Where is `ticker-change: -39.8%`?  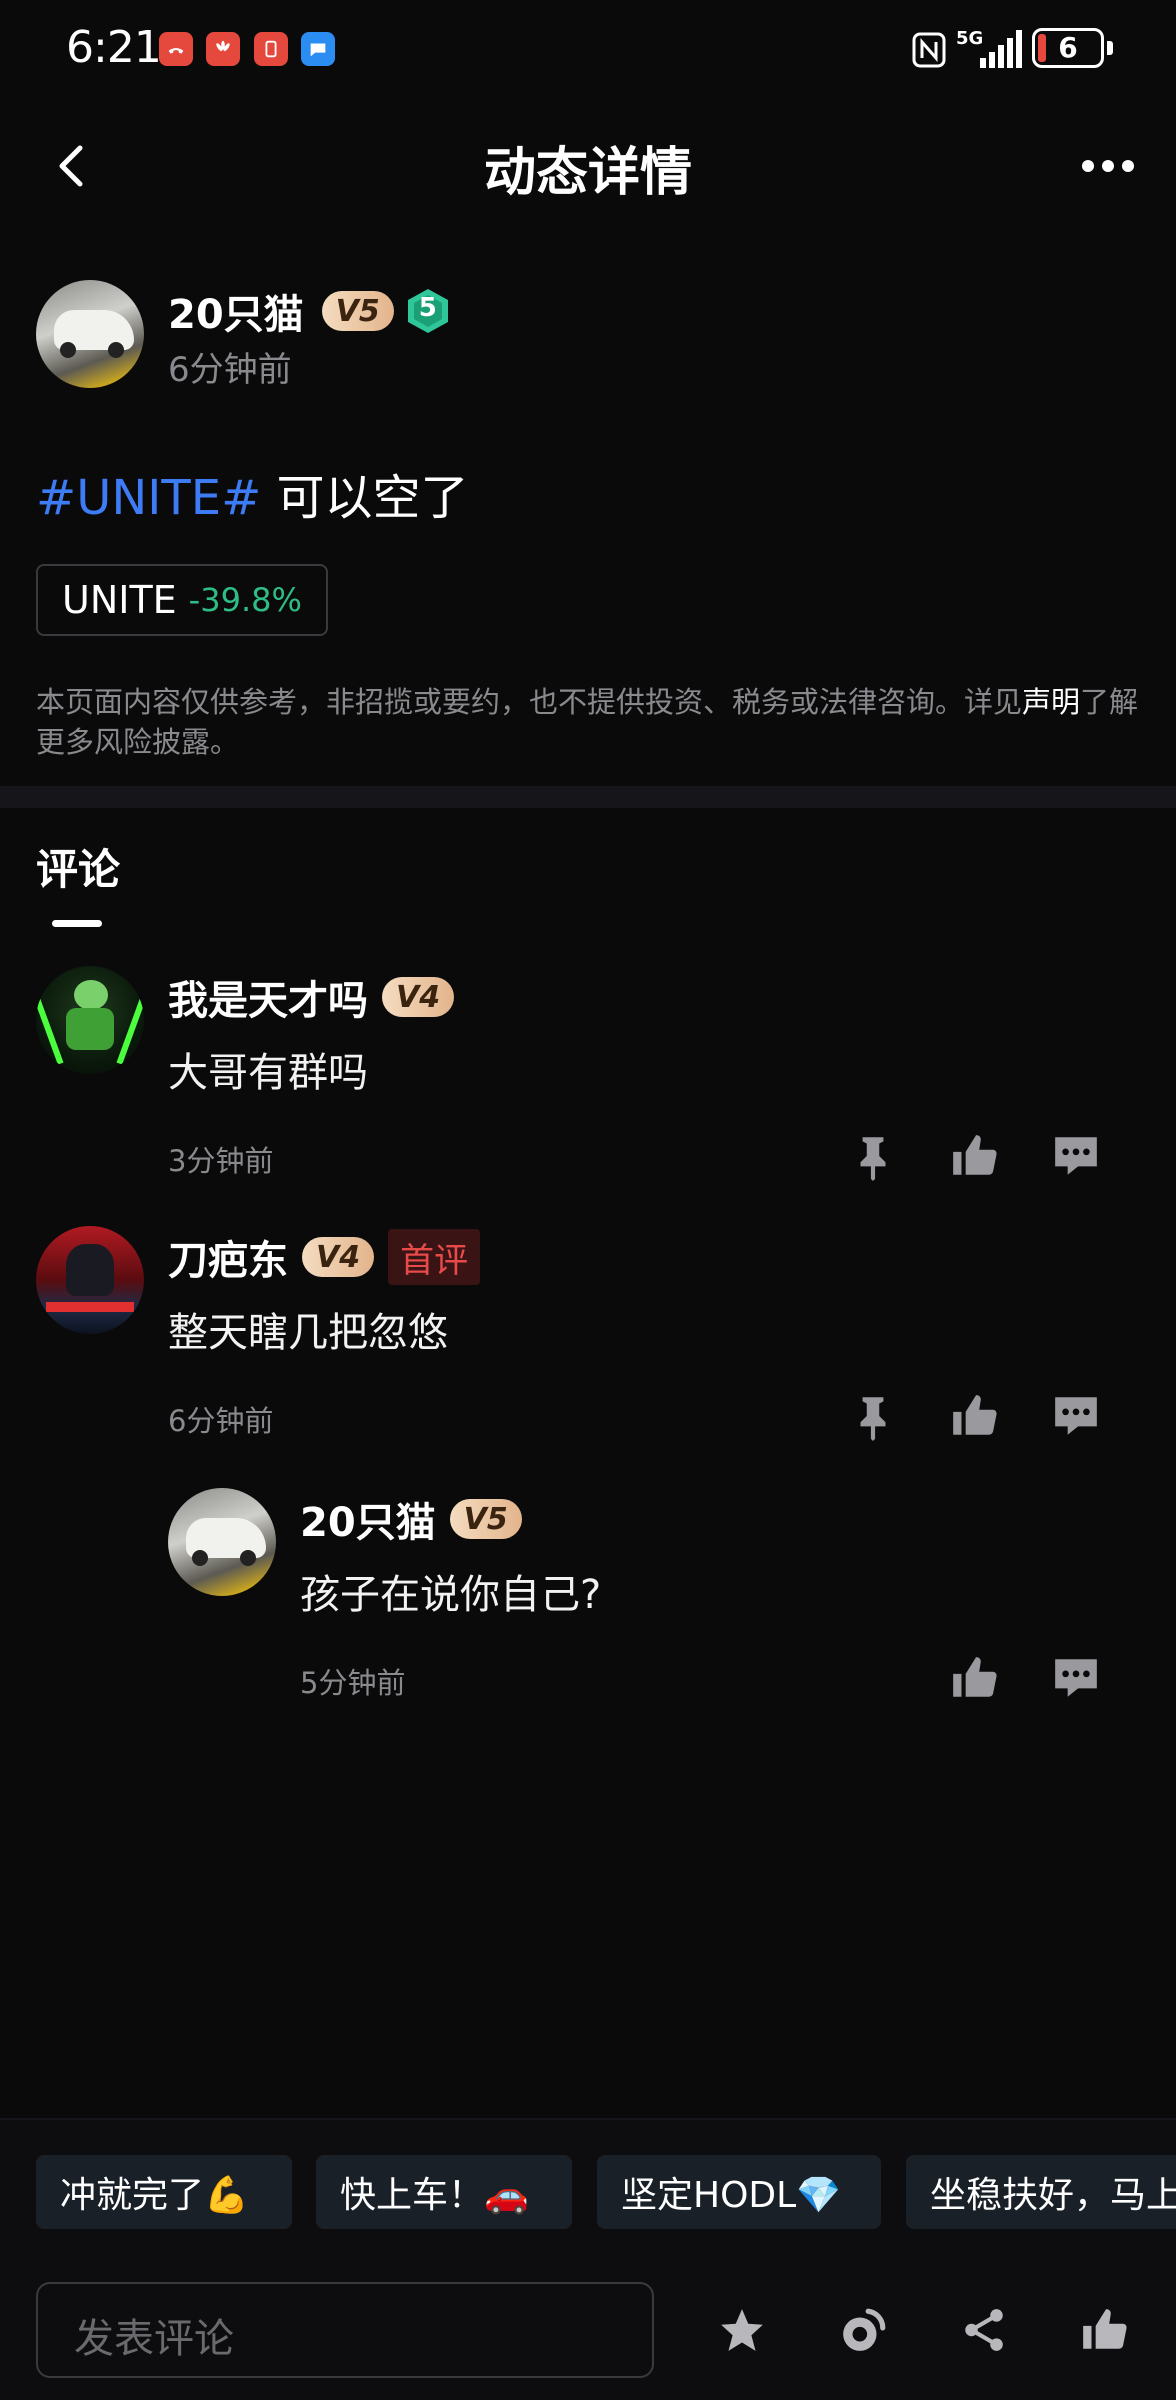
ticker-change: -39.8% is located at coordinates (245, 600).